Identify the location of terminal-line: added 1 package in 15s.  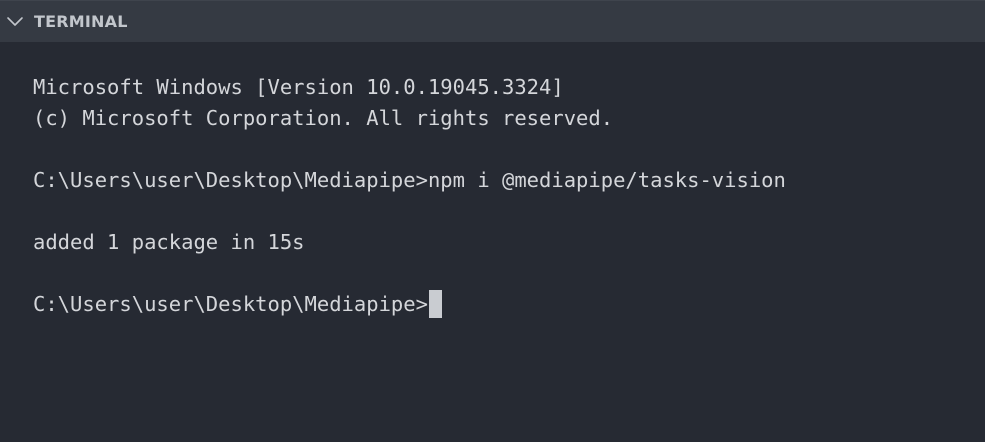
(169, 242).